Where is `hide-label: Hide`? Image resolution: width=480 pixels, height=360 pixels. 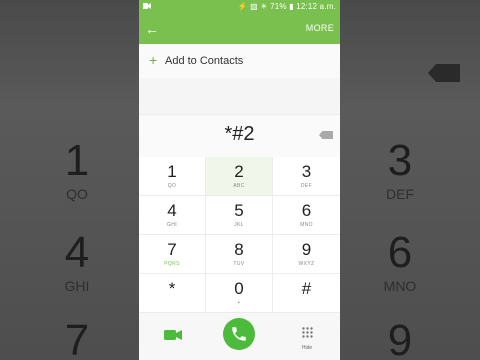
hide-label: Hide is located at coordinates (307, 348).